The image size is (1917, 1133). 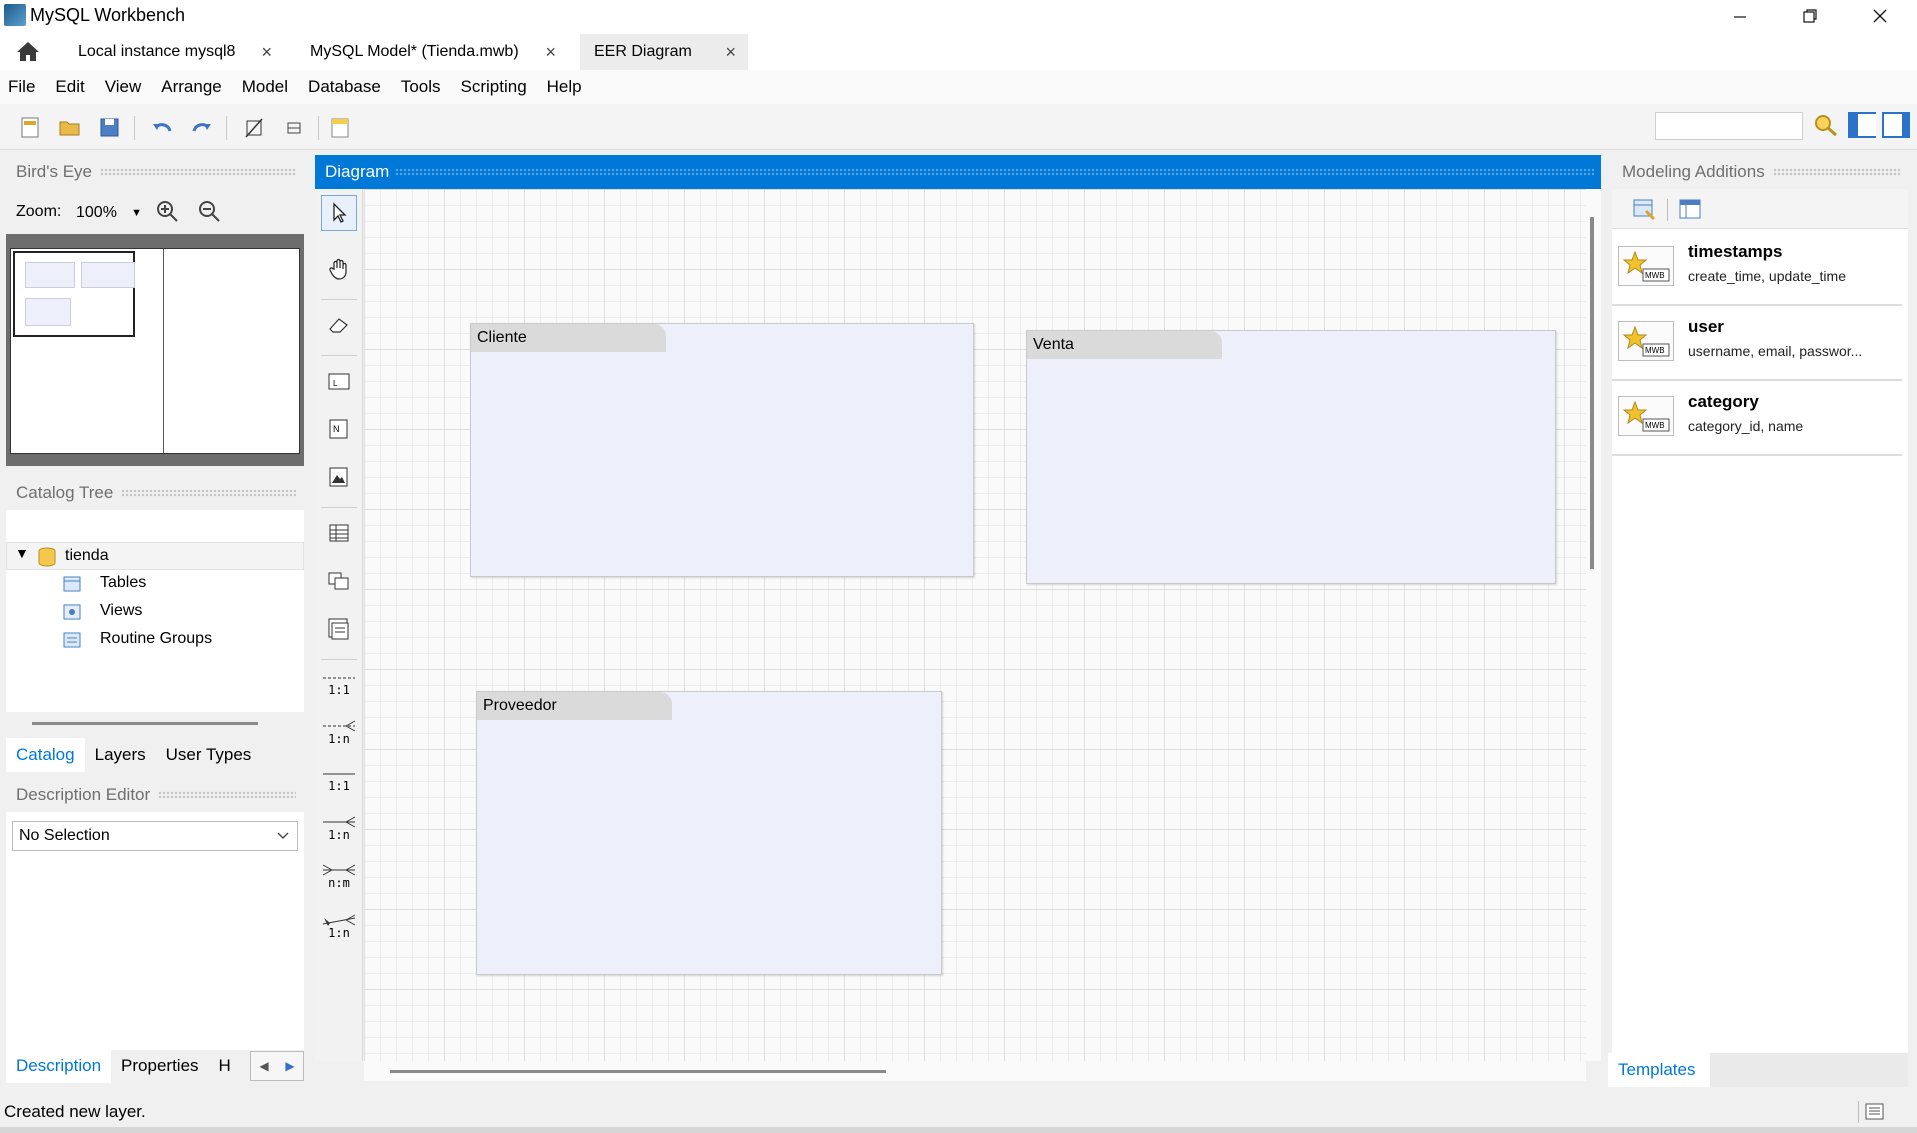 What do you see at coordinates (289, 1066) in the screenshot?
I see `scroll-right-icon: ▶` at bounding box center [289, 1066].